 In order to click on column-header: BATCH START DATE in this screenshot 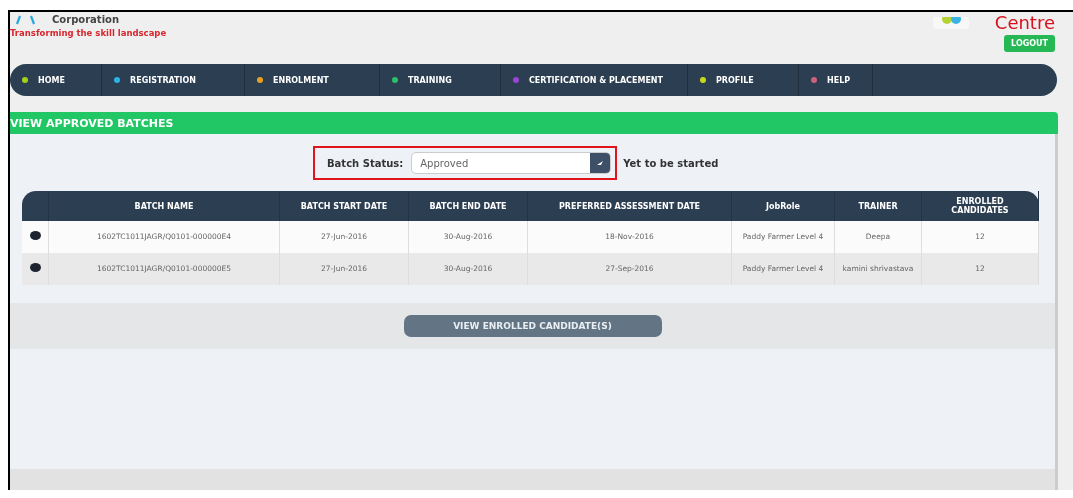, I will do `click(344, 206)`.